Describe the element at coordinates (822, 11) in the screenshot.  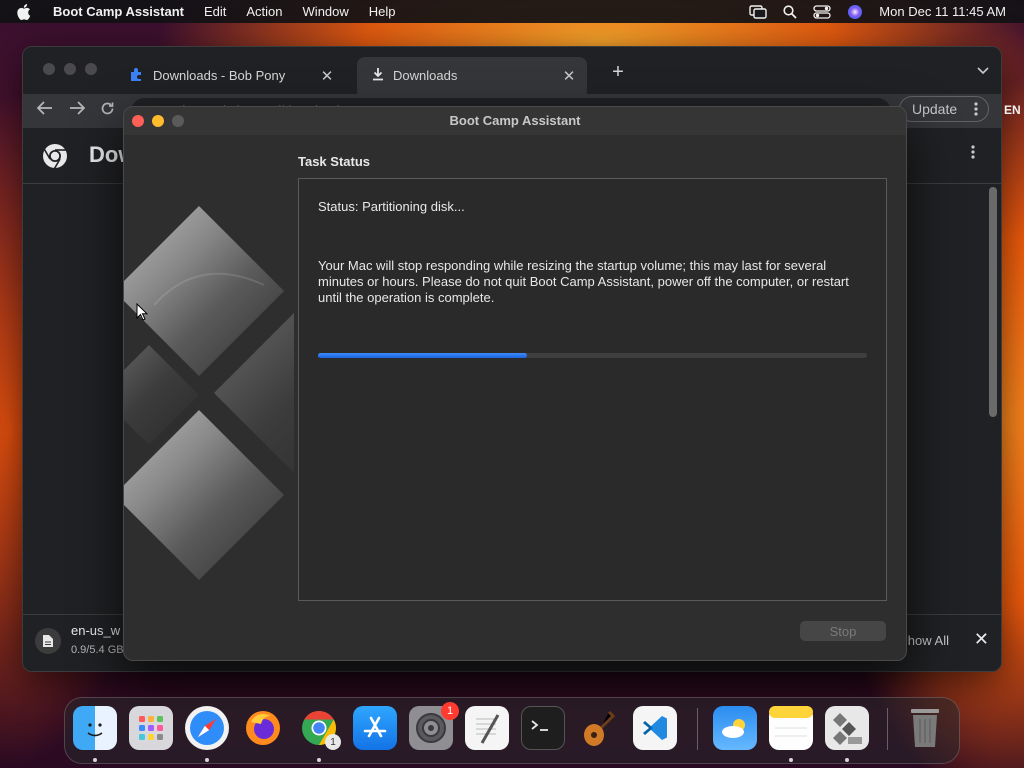
I see `control-center-icon` at that location.